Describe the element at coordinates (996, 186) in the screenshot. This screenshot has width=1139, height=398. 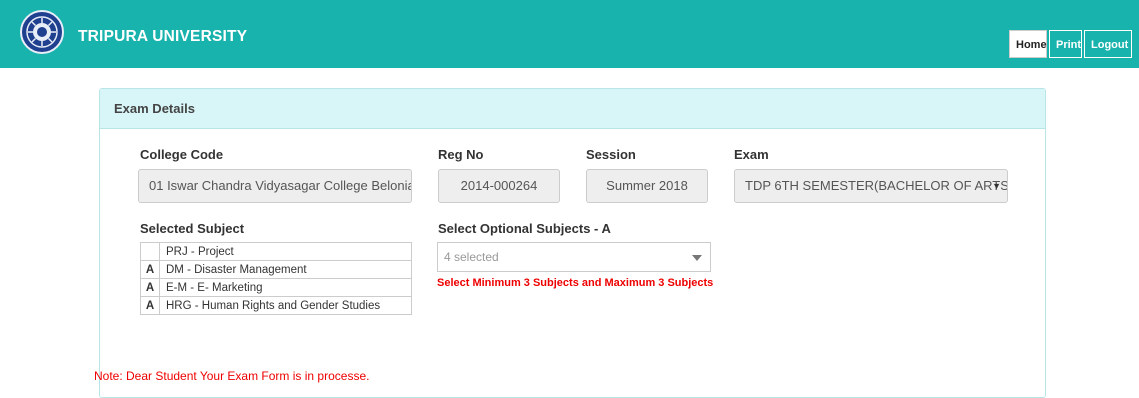
I see `chevron-down-icon: ▼` at that location.